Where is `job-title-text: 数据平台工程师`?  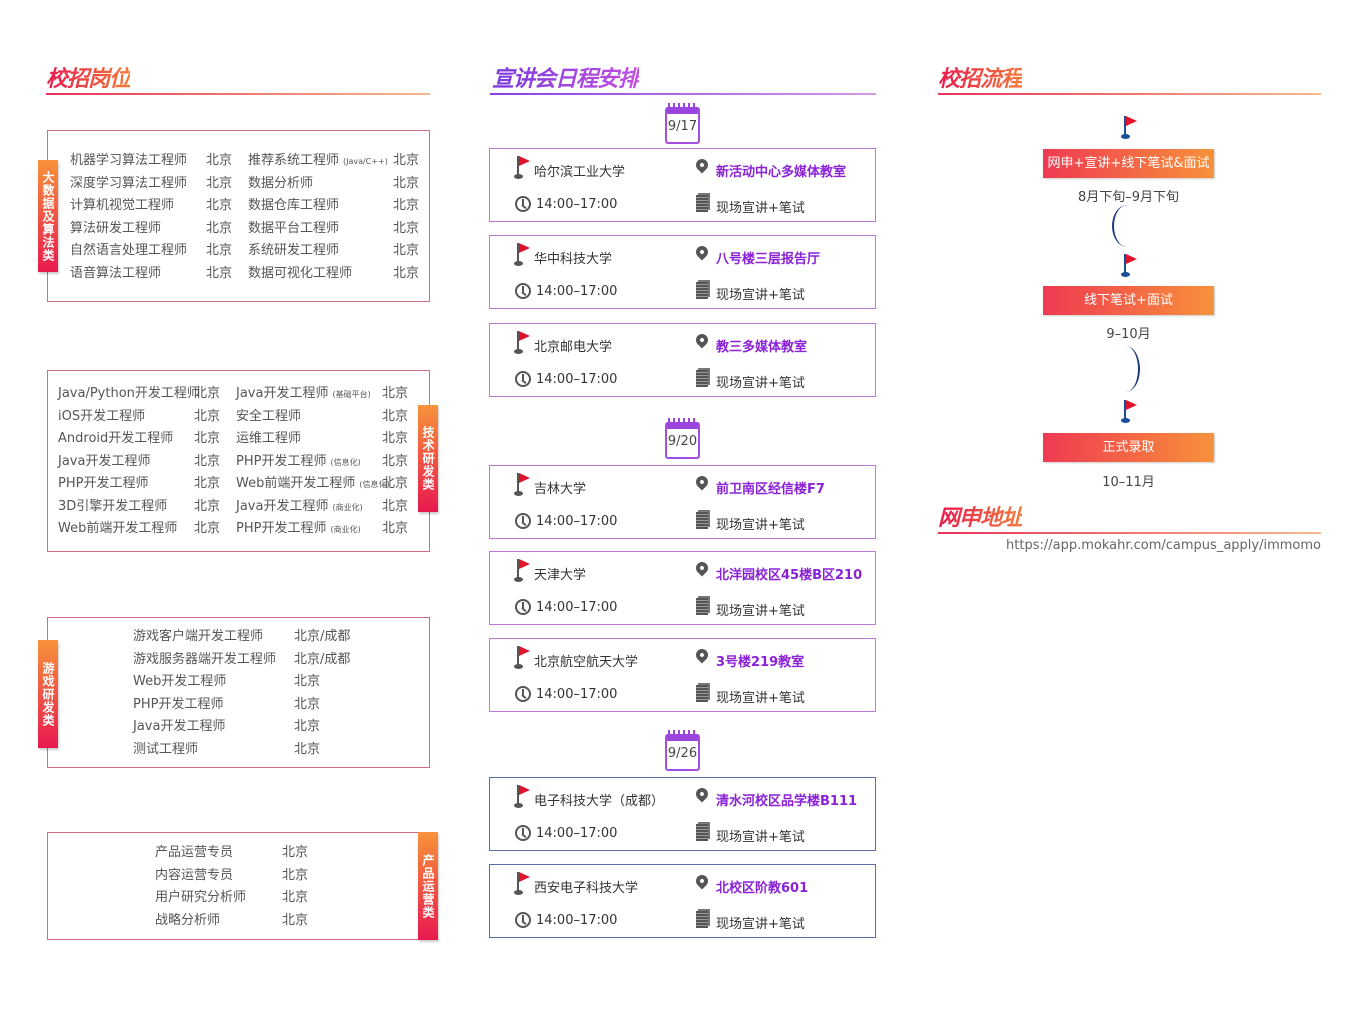
job-title-text: 数据平台工程师 is located at coordinates (294, 228).